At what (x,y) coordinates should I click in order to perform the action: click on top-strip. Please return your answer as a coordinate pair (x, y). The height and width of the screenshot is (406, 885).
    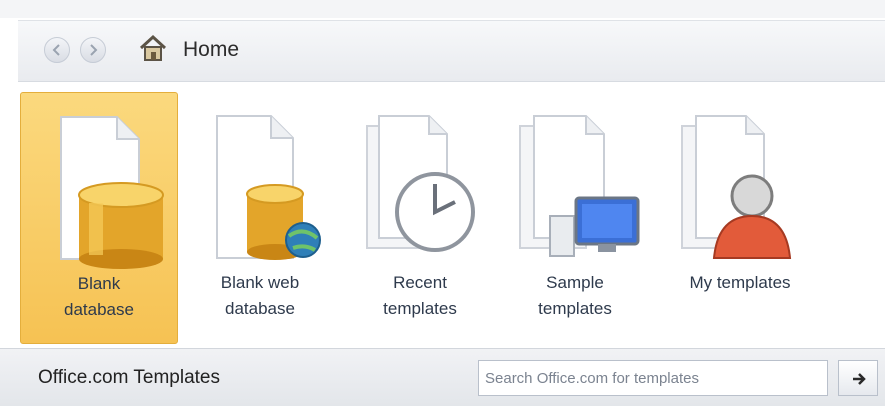
    Looking at the image, I should click on (442, 9).